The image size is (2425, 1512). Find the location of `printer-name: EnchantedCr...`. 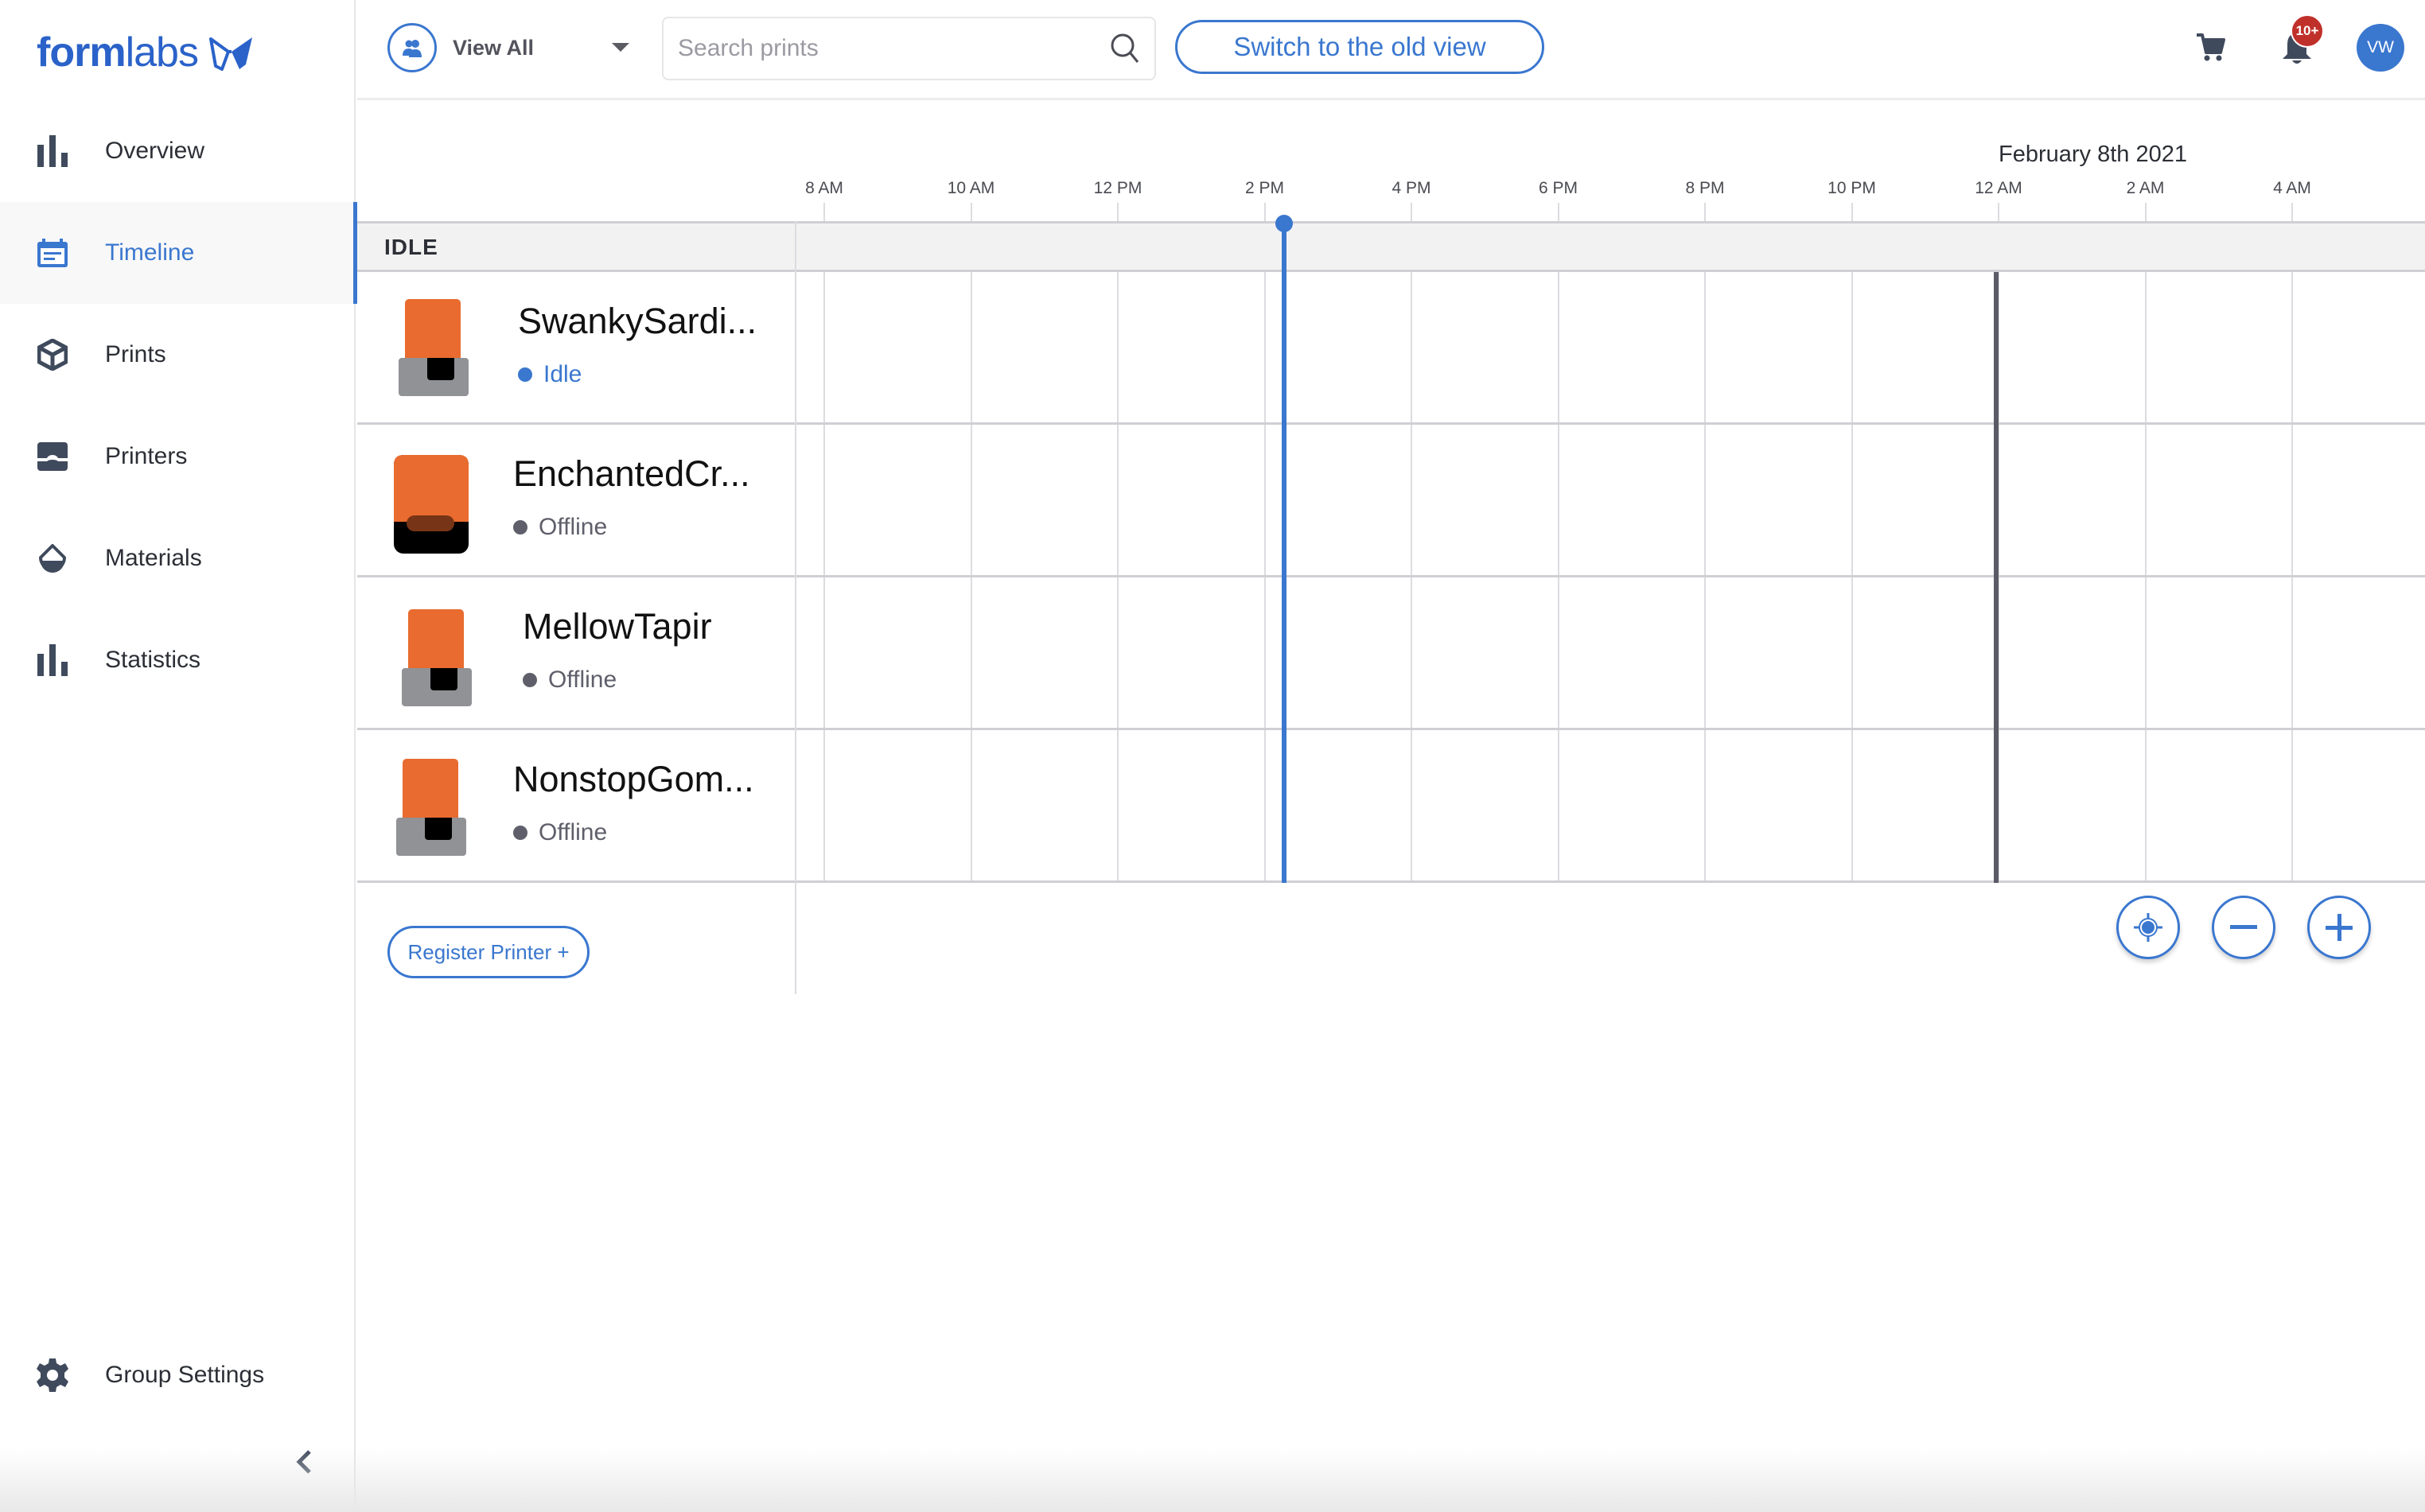

printer-name: EnchantedCr... is located at coordinates (631, 474).